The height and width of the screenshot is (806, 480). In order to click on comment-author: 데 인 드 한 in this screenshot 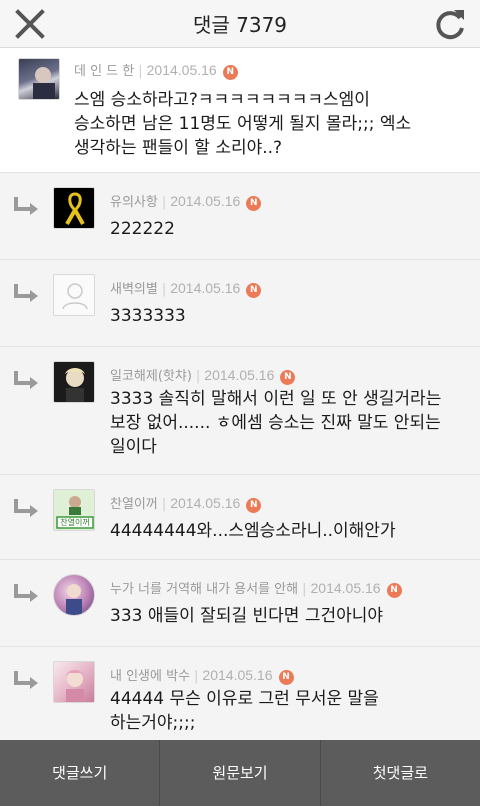, I will do `click(104, 71)`.